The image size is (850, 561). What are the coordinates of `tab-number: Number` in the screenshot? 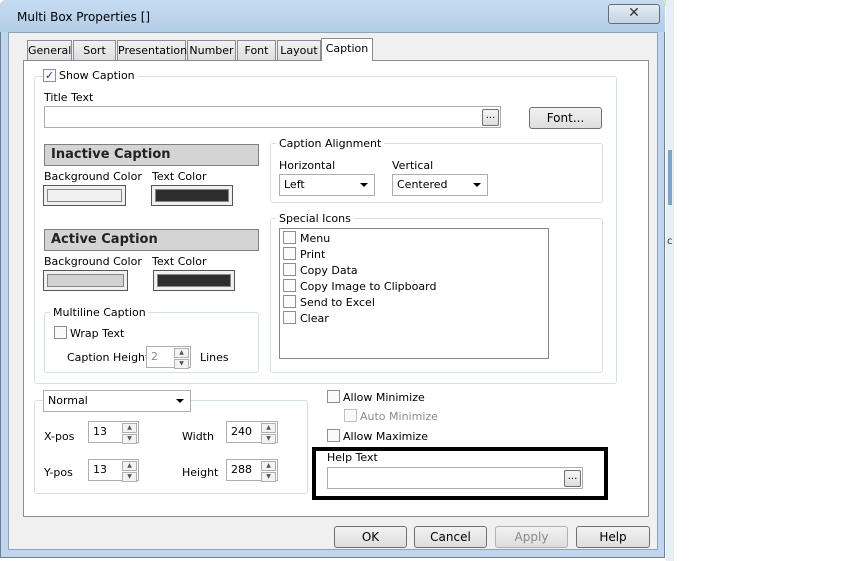 It's located at (211, 50).